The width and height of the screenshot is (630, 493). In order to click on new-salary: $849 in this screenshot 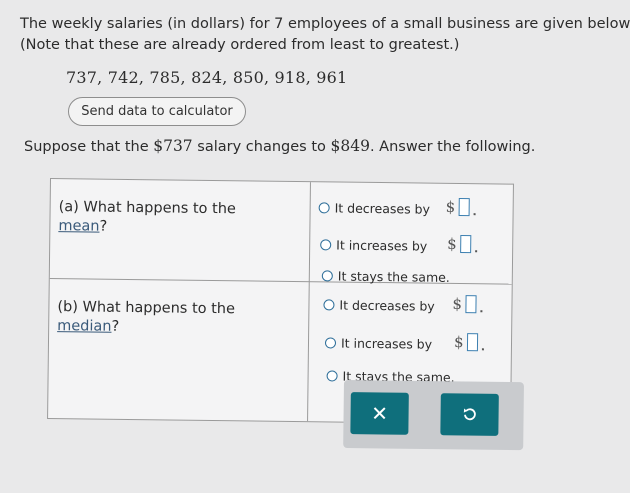, I will do `click(350, 146)`.